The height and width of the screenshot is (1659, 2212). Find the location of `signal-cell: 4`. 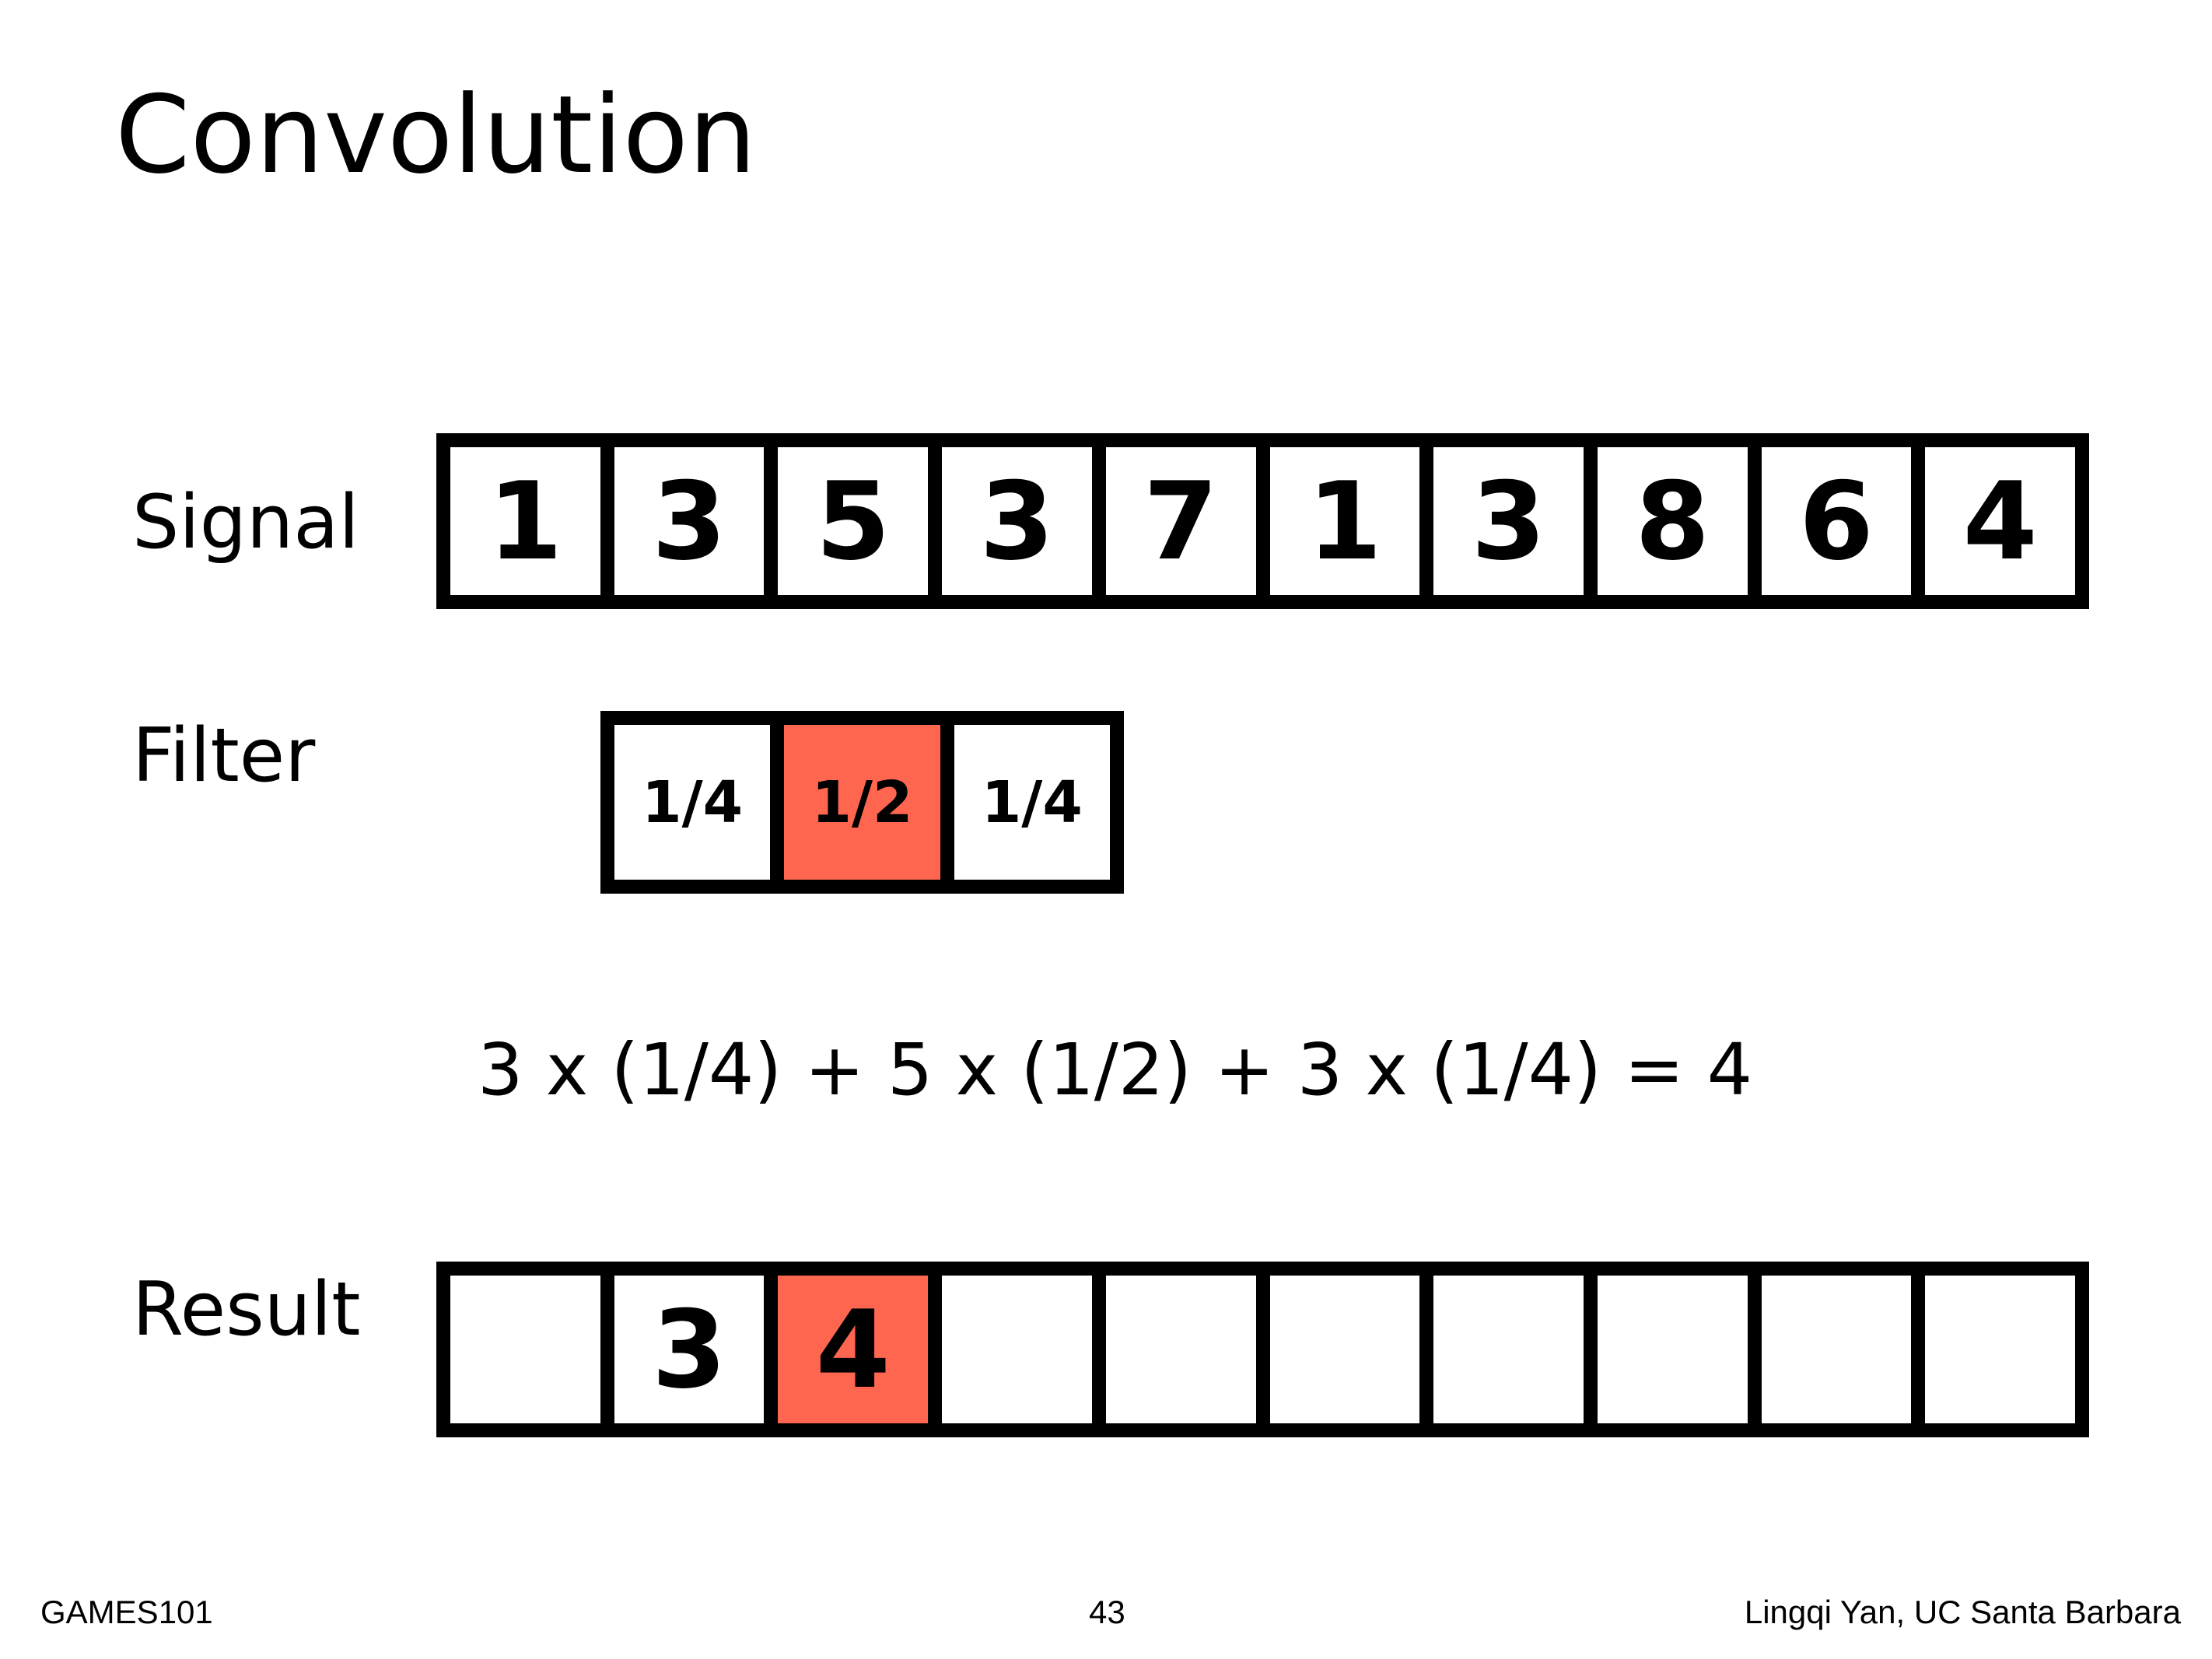

signal-cell: 4 is located at coordinates (2001, 521).